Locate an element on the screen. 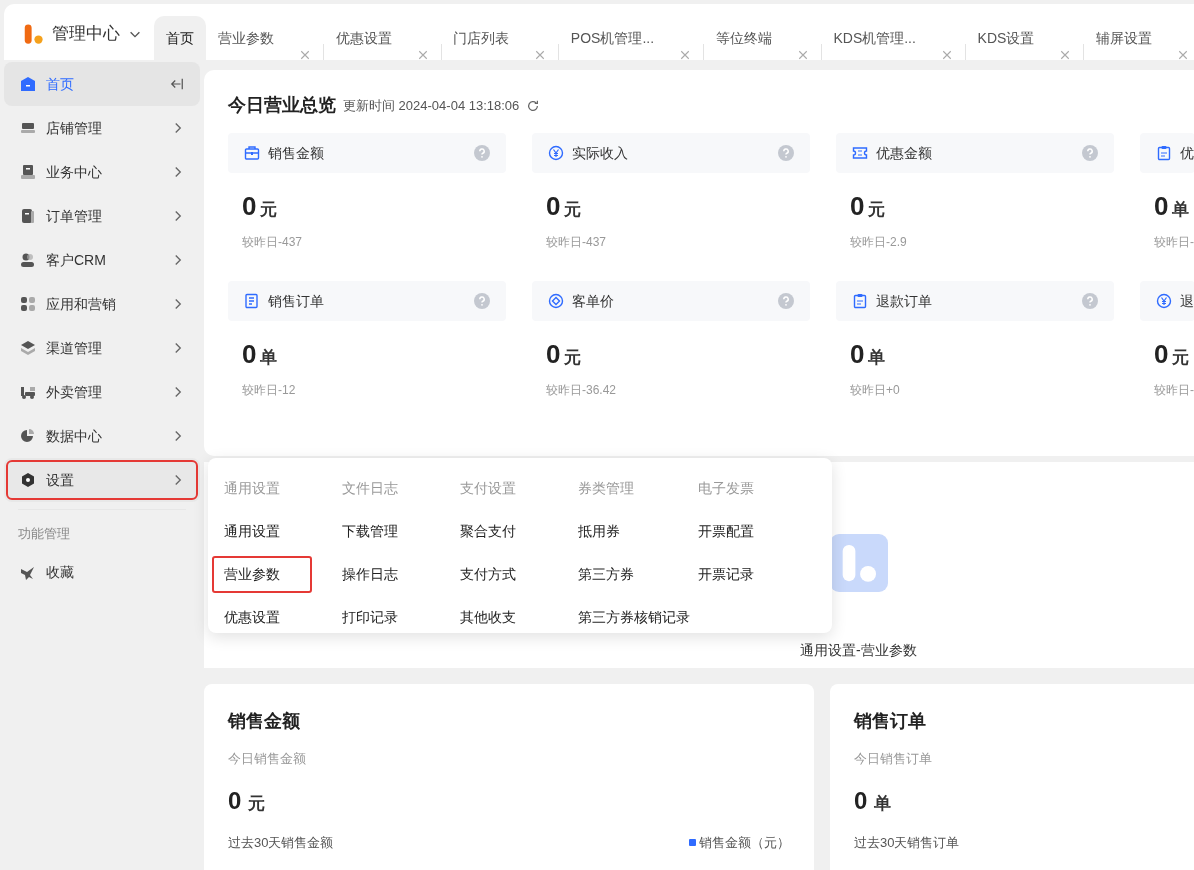 The image size is (1194, 870). card-title: 销售订单 is located at coordinates (890, 721).